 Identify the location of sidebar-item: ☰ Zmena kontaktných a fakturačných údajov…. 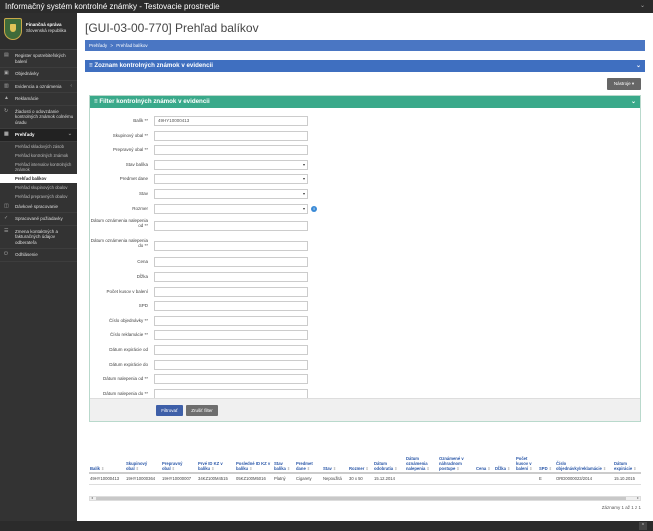
(38, 237).